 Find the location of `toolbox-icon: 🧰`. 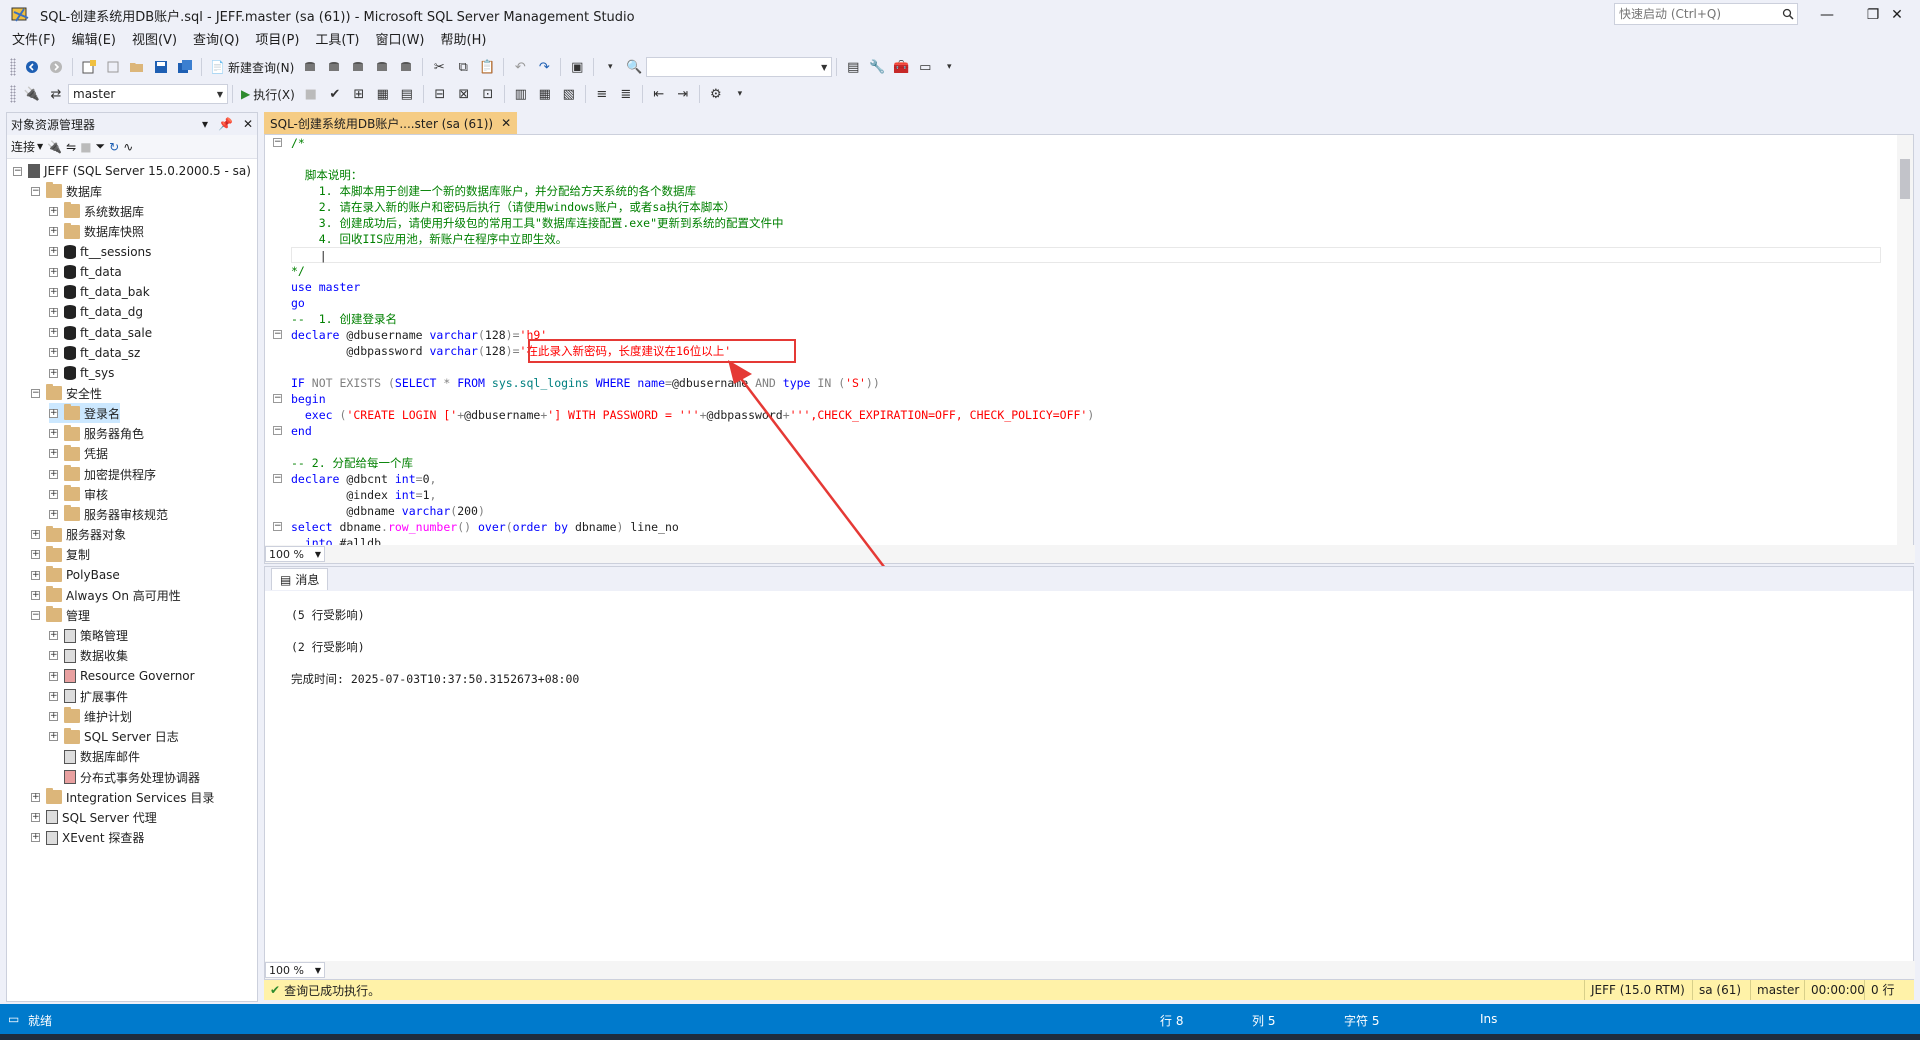

toolbox-icon: 🧰 is located at coordinates (901, 67).